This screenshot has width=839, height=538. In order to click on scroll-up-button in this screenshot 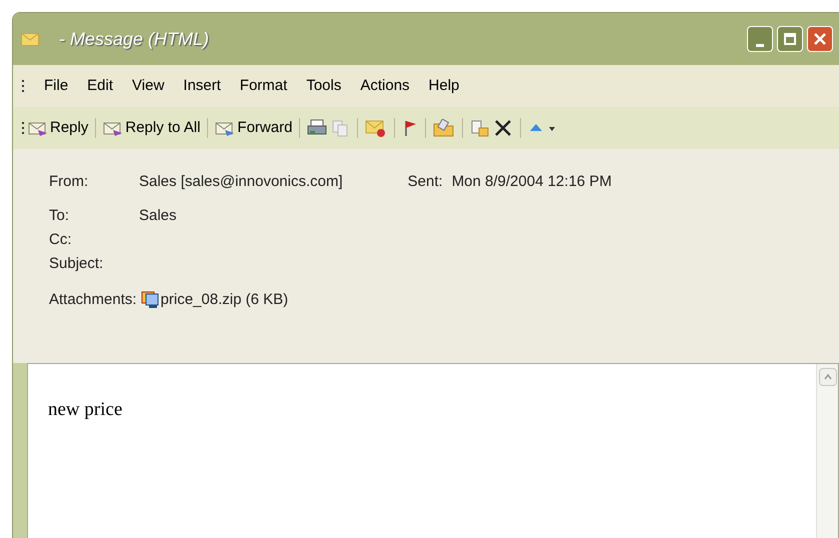, I will do `click(827, 377)`.